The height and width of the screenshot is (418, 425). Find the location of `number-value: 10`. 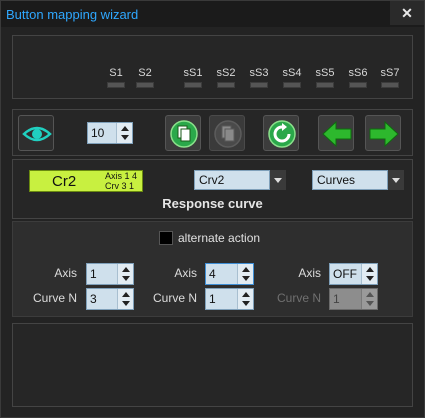

number-value: 10 is located at coordinates (98, 133).